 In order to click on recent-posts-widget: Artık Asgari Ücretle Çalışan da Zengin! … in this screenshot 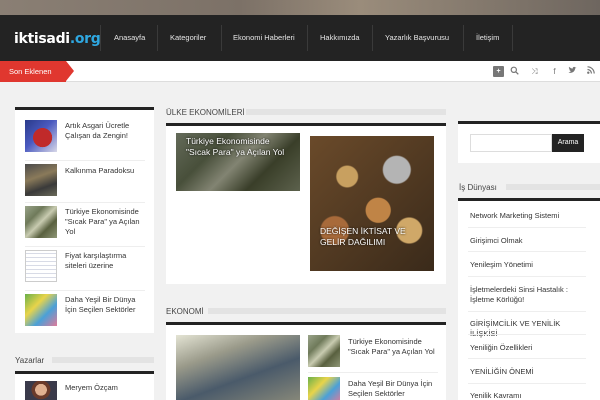, I will do `click(84, 220)`.